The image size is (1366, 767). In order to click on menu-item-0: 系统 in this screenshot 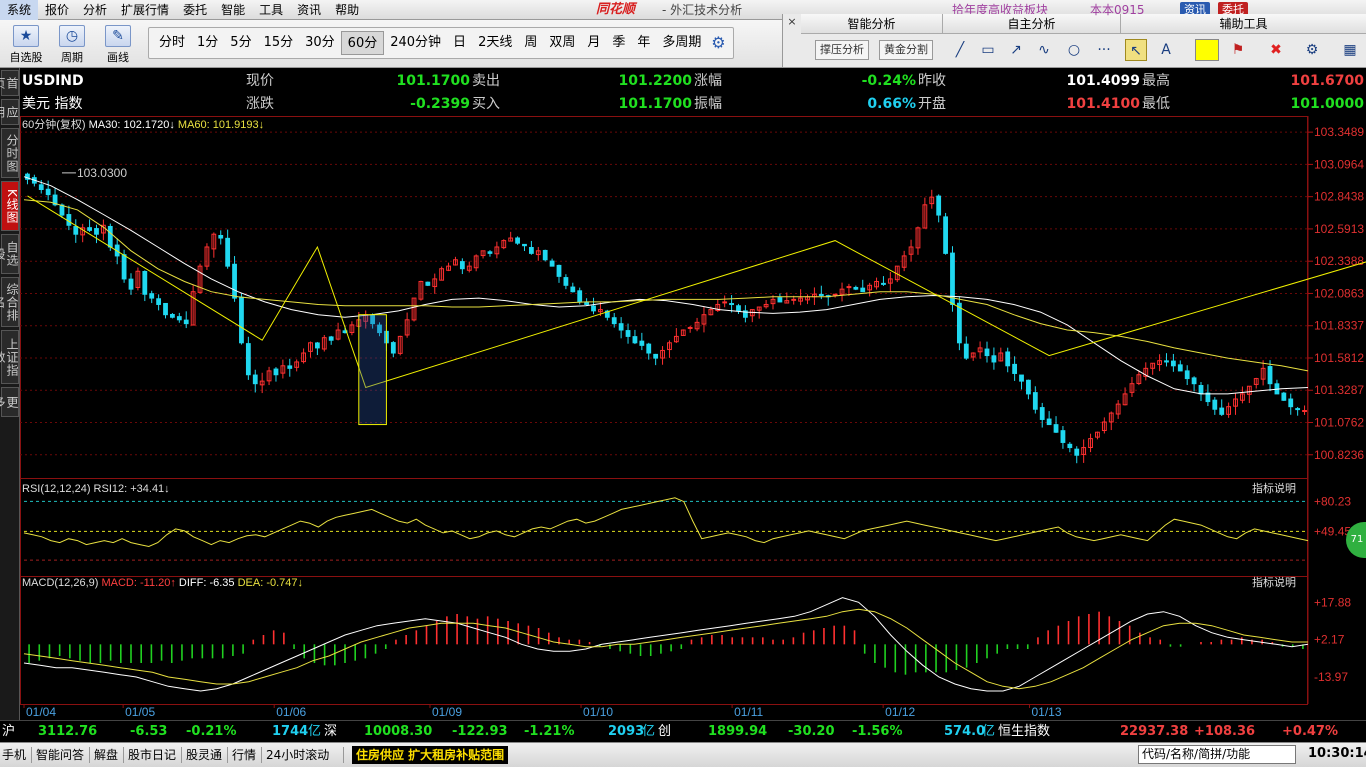, I will do `click(19, 10)`.